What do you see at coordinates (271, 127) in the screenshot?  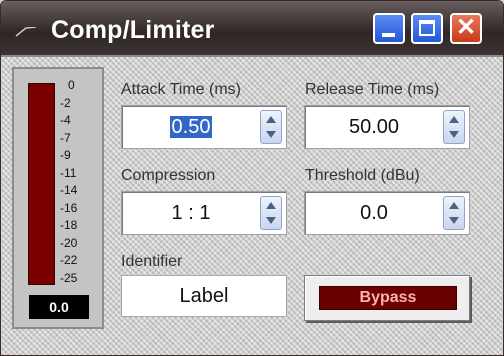 I see `attack-time-spinner` at bounding box center [271, 127].